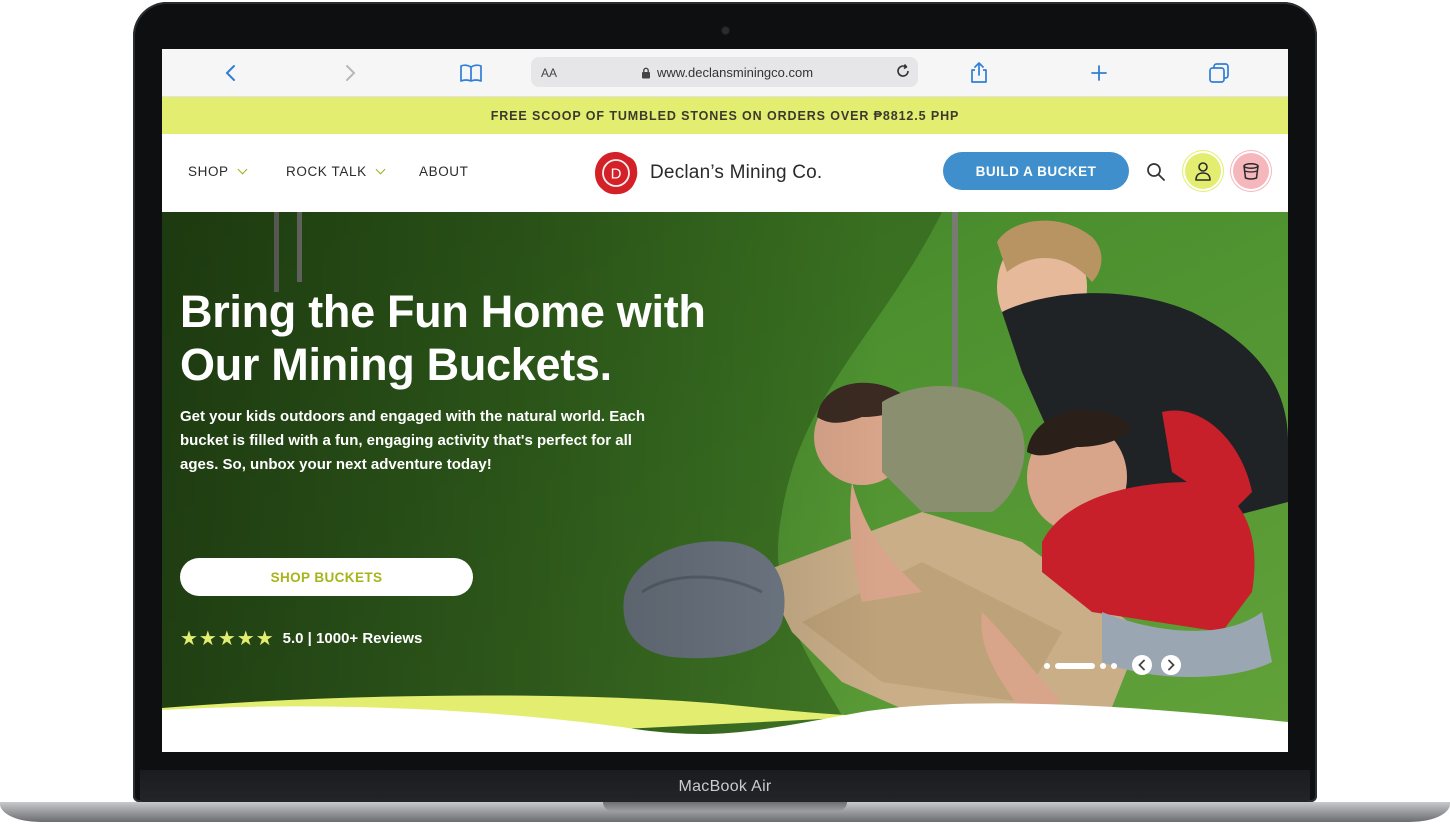  I want to click on star-rating-icon: ★★★★★, so click(227, 639).